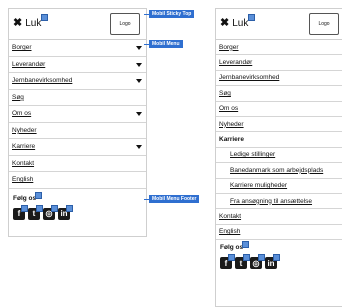 The height and width of the screenshot is (307, 342). What do you see at coordinates (253, 155) in the screenshot?
I see `menu-item-label: Ledige stillinger` at bounding box center [253, 155].